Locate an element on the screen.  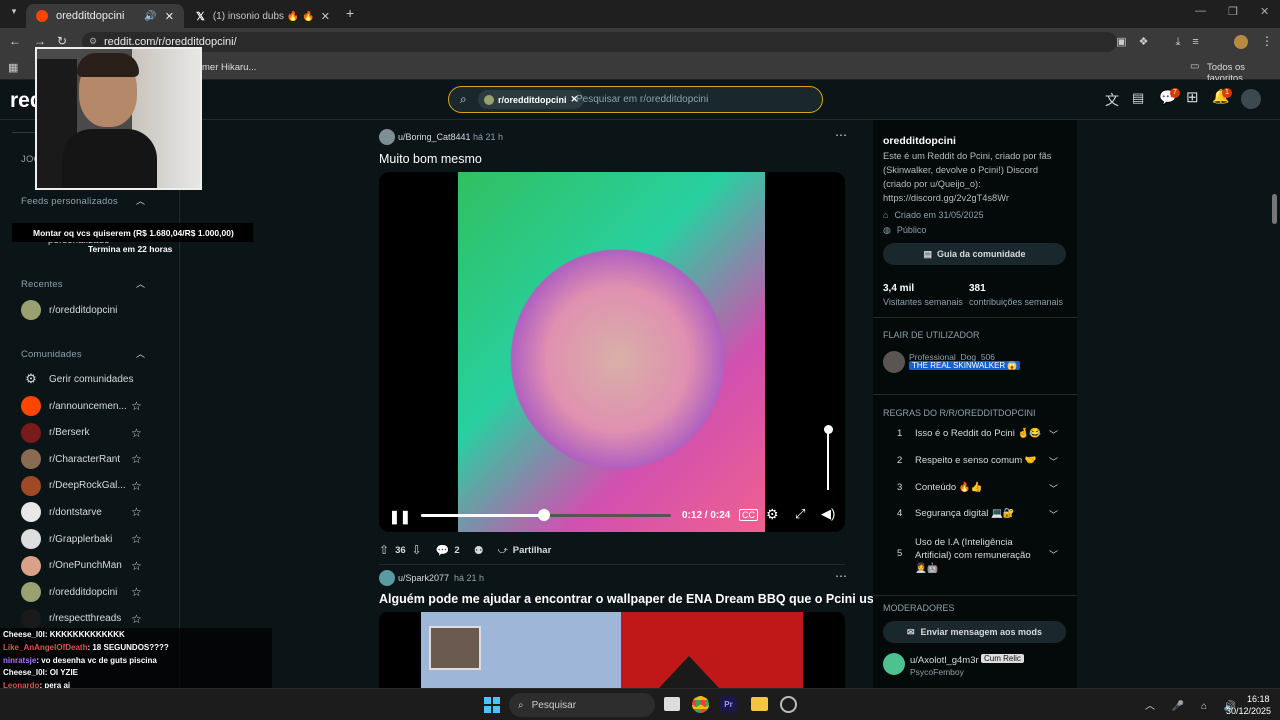
rule-1: 1 Isso é o Reddit do Pcini 🤞😂 is located at coordinates (969, 433).